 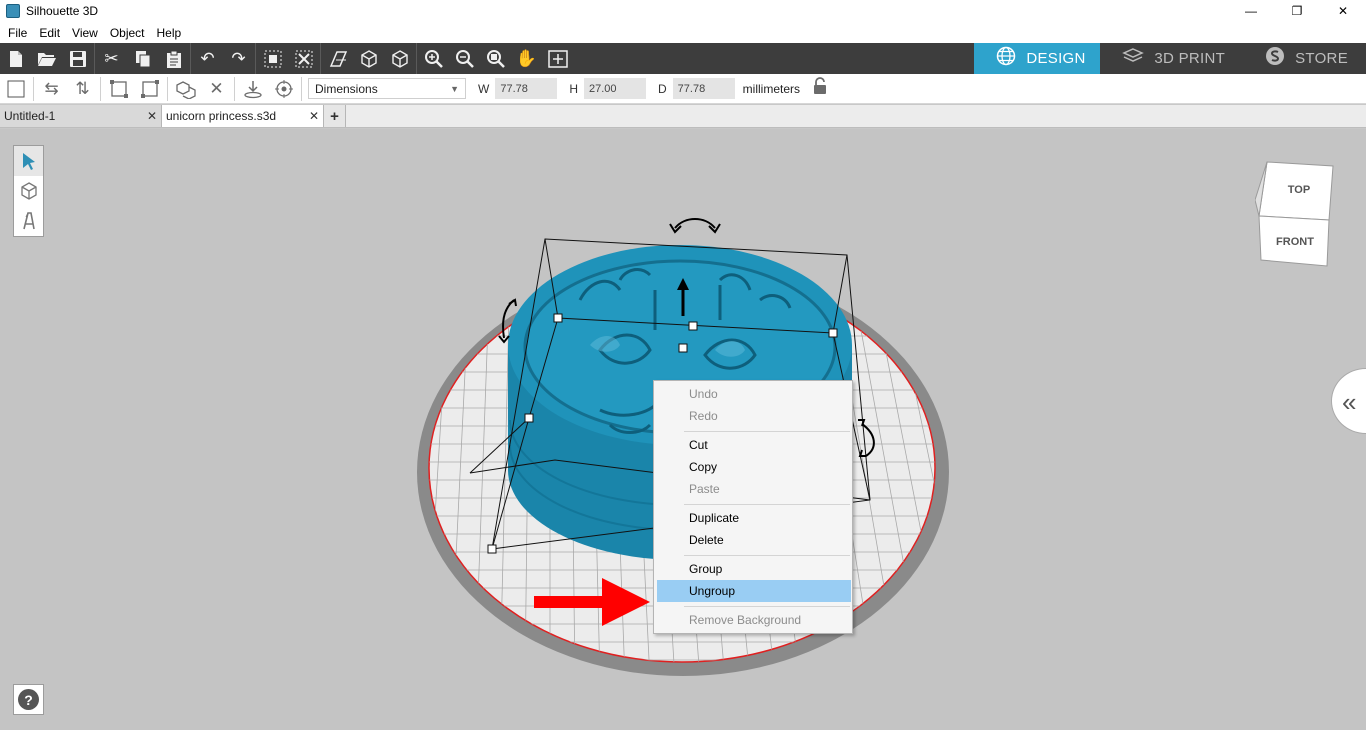 I want to click on context-menu-paste: Paste, so click(x=753, y=489).